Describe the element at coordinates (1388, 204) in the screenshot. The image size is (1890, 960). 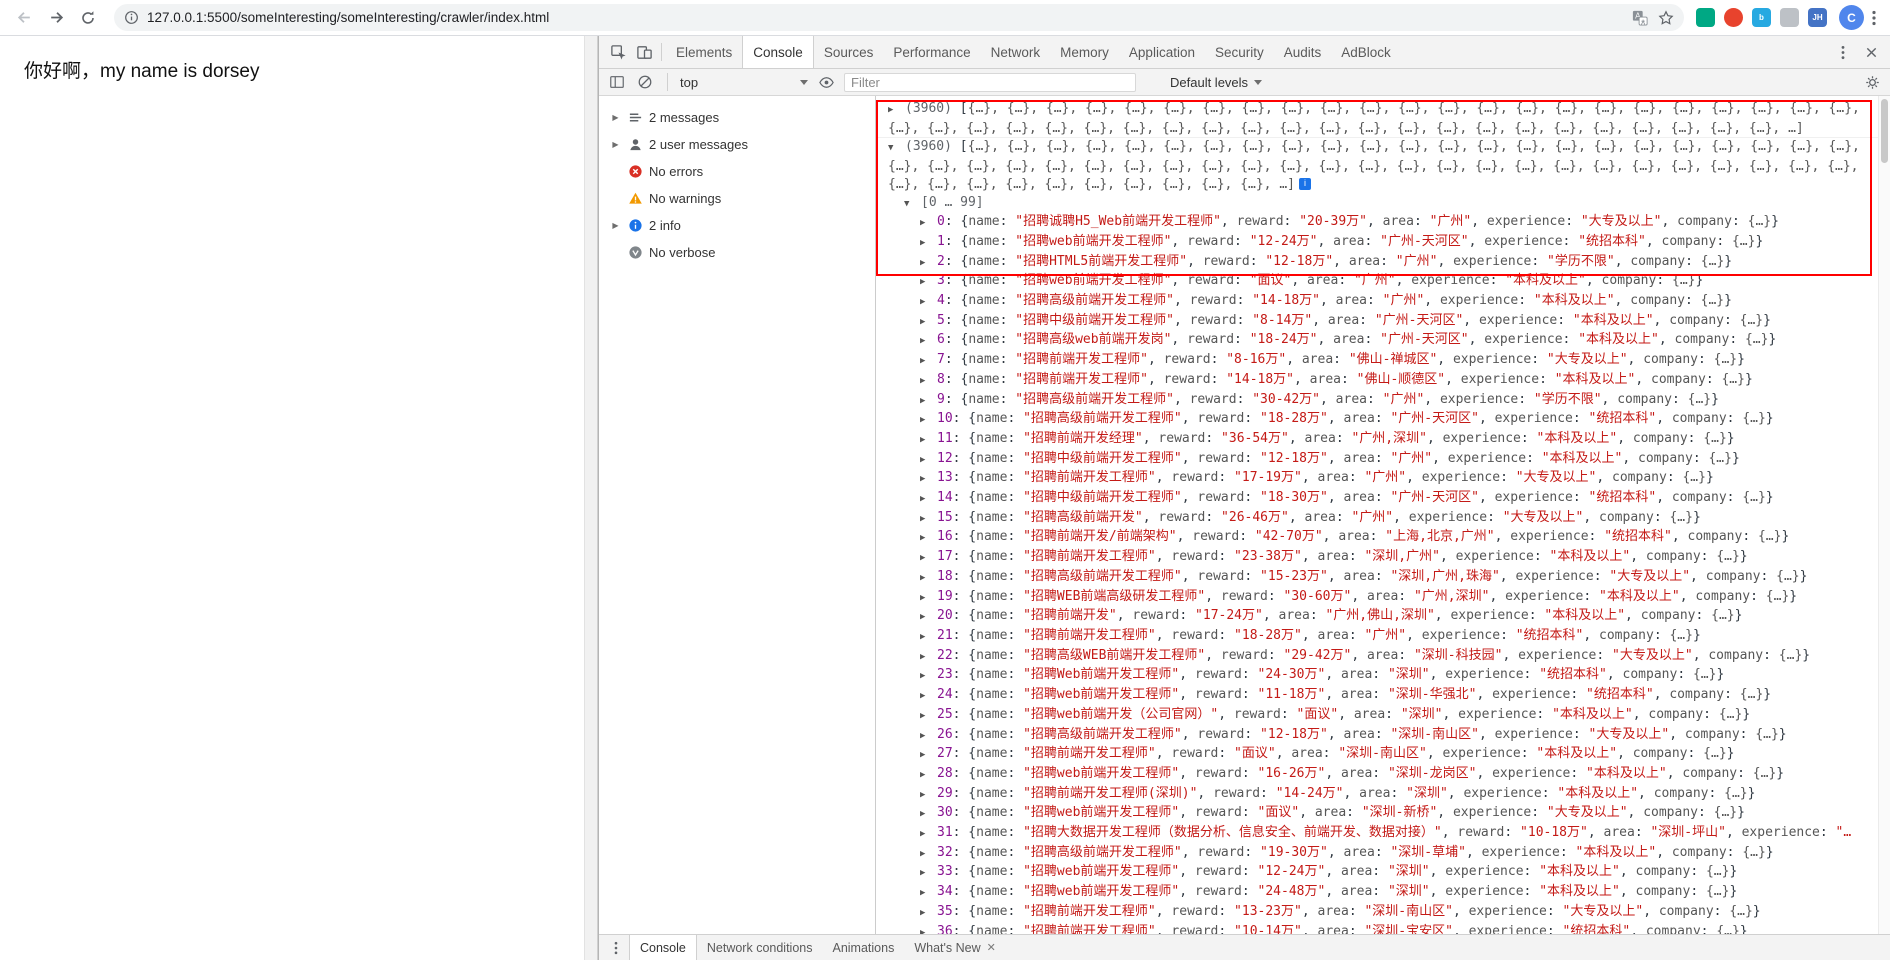
I see `array-range-row: ▼ [0 … 99]` at that location.